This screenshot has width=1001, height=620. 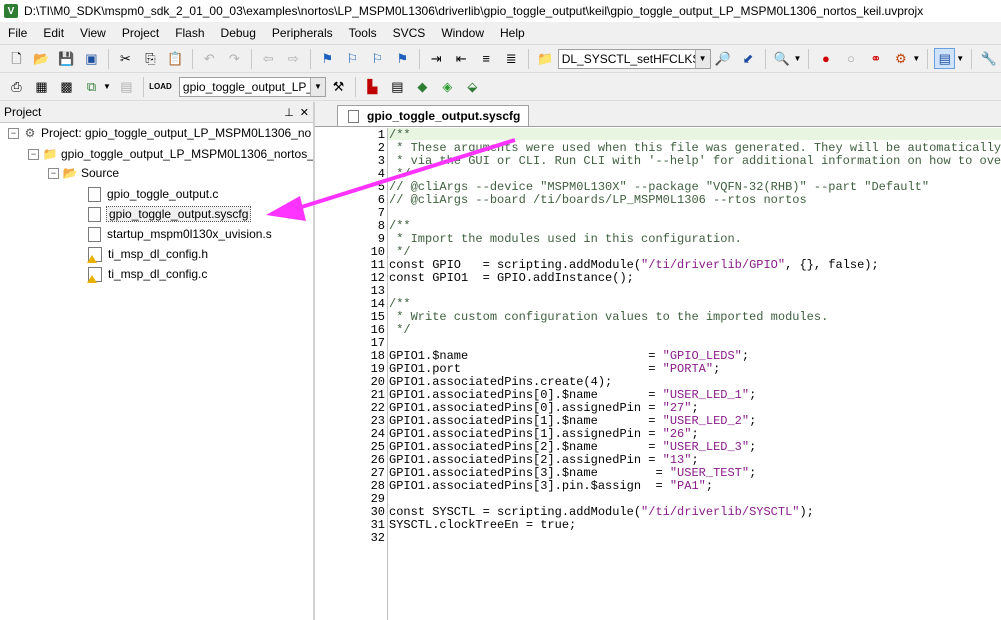 What do you see at coordinates (189, 33) in the screenshot?
I see `menu-flash: Flash` at bounding box center [189, 33].